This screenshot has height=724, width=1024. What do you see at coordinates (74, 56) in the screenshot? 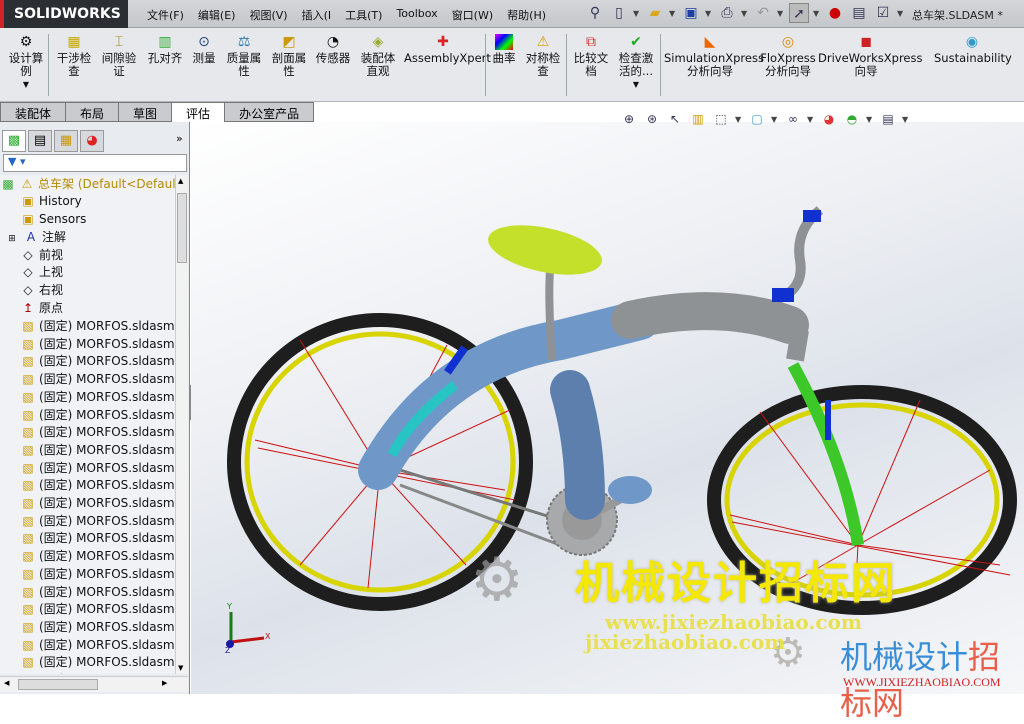
I see `interference-check-button: ▦ 干涉检查` at bounding box center [74, 56].